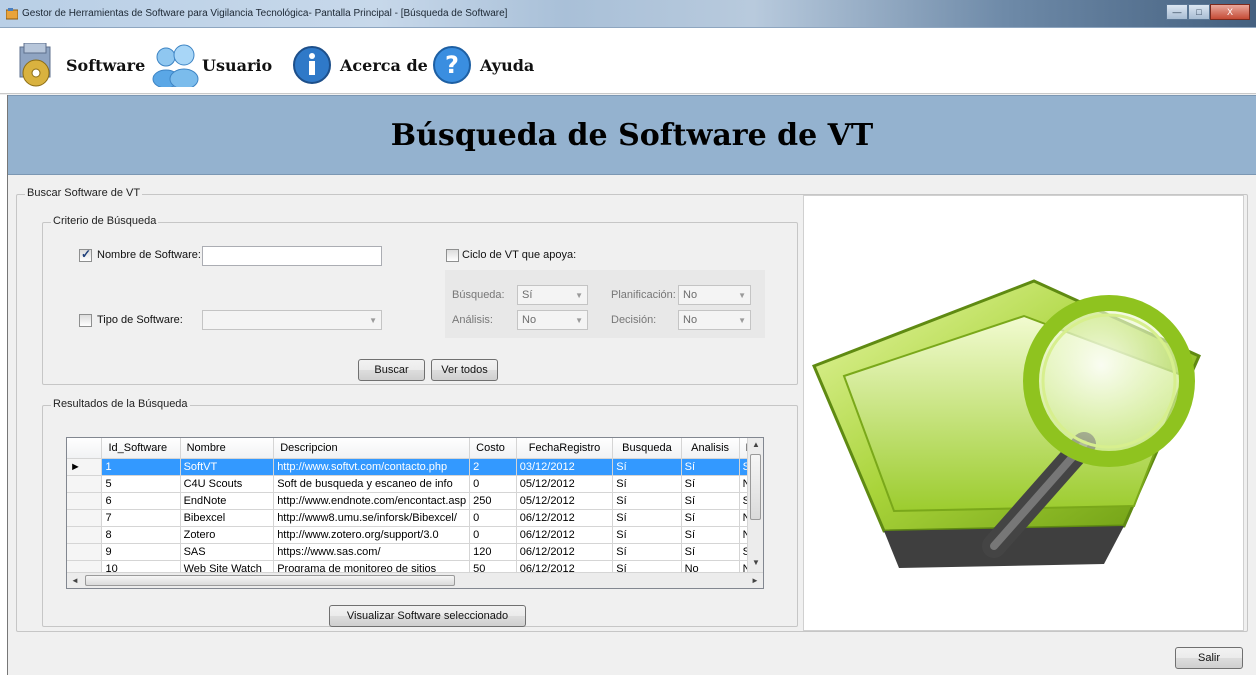 This screenshot has height=675, width=1256. Describe the element at coordinates (552, 320) in the screenshot. I see `analisis-select: No ▼` at that location.